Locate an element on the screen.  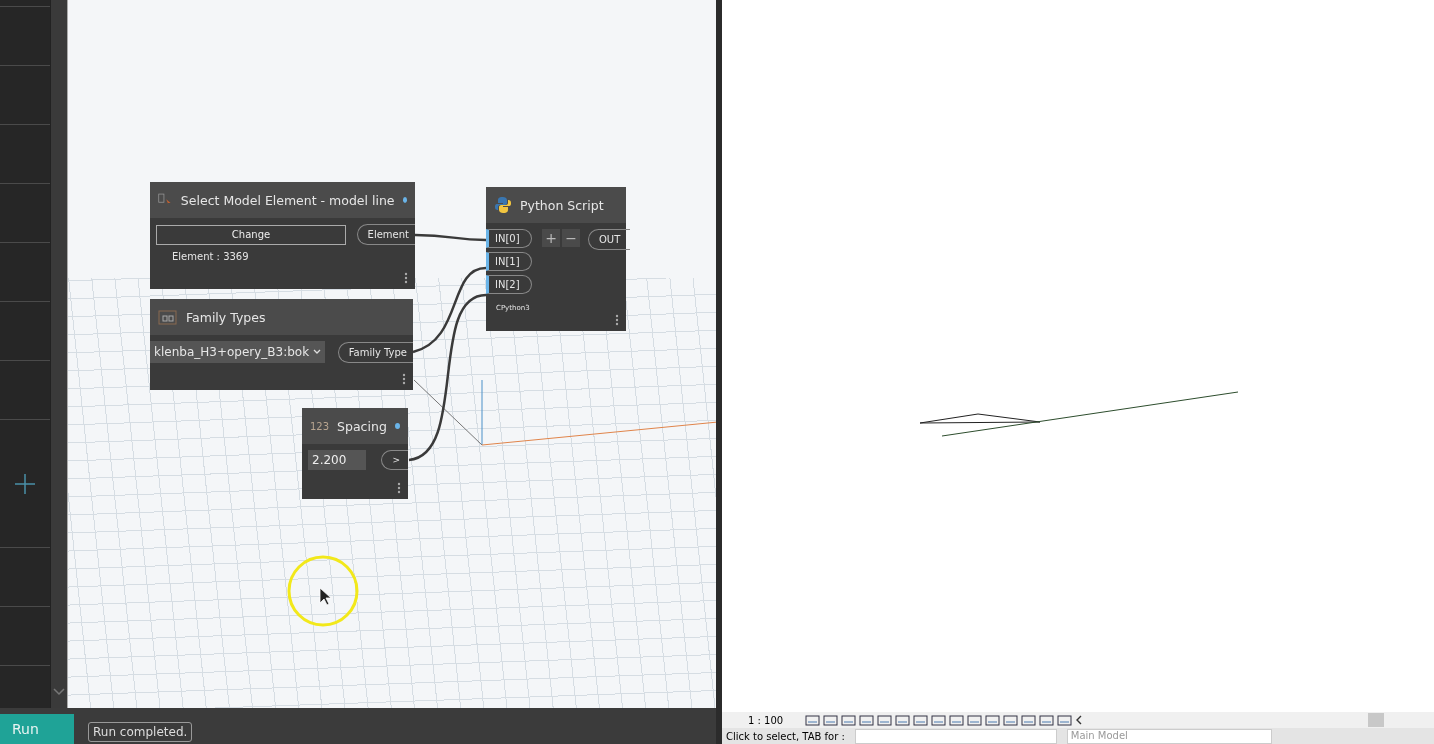
status-text: Click to select, TAB for : is located at coordinates (785, 736).